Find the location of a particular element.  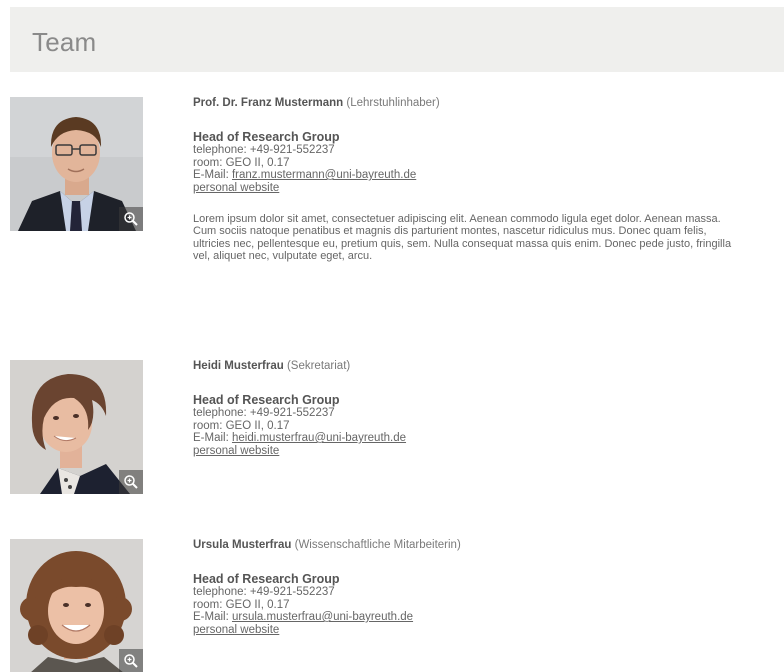

member-name: Ursula Musterfrau is located at coordinates (242, 545).